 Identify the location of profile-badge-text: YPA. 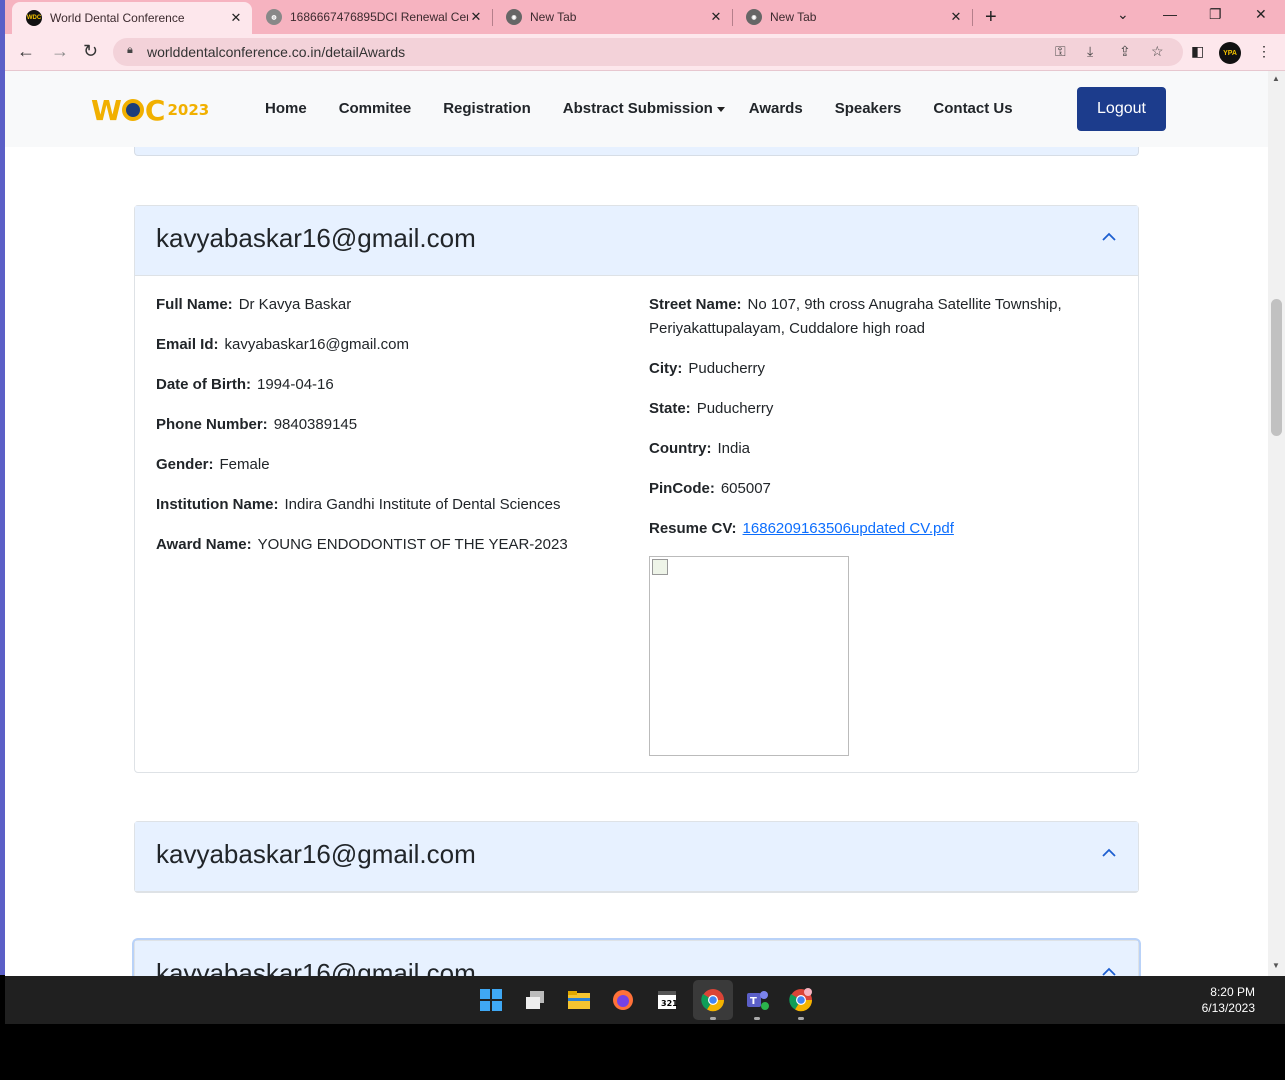
(1230, 53).